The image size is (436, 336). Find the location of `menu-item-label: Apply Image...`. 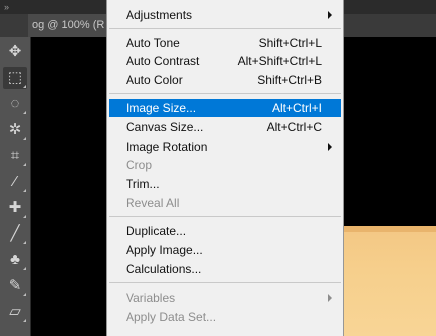

menu-item-label: Apply Image... is located at coordinates (164, 250).